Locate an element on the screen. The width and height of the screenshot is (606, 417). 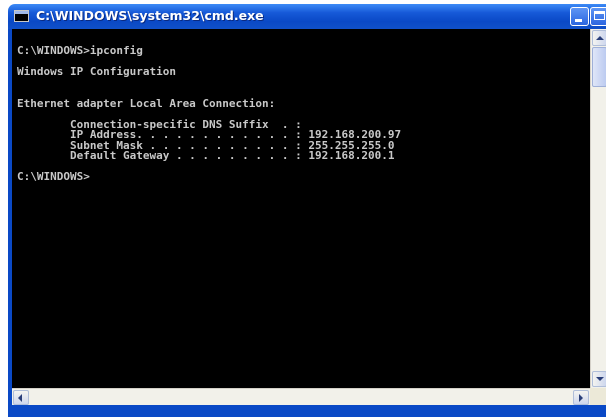
minimize-button is located at coordinates (579, 16).